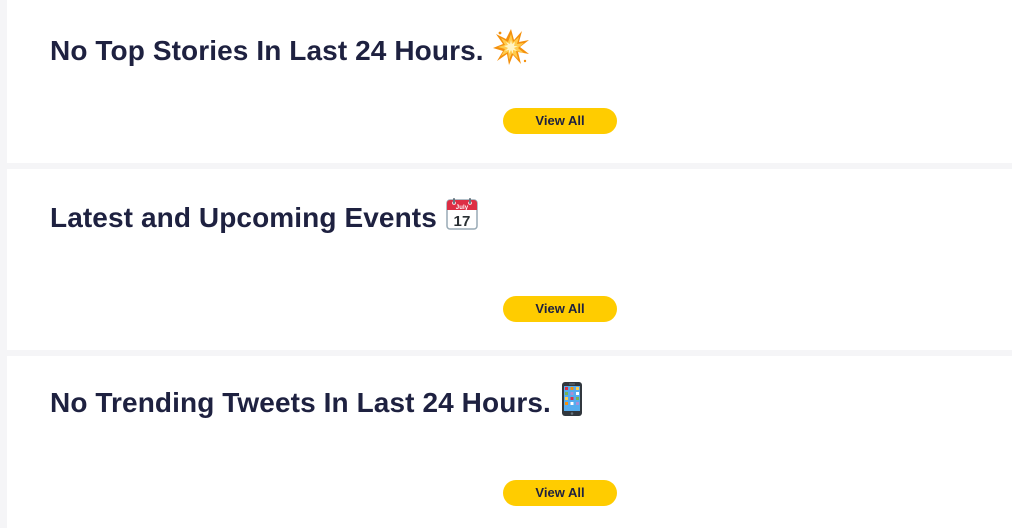 Image resolution: width=1012 pixels, height=528 pixels. I want to click on calendar-icon-month: July, so click(462, 208).